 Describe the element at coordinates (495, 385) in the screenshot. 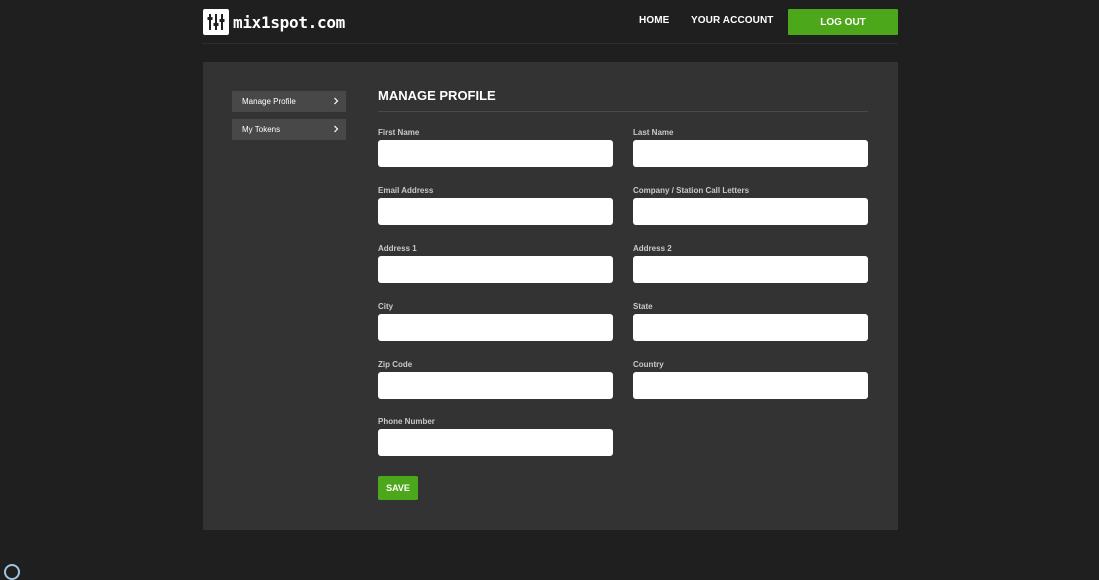

I see `zip-code-field` at that location.